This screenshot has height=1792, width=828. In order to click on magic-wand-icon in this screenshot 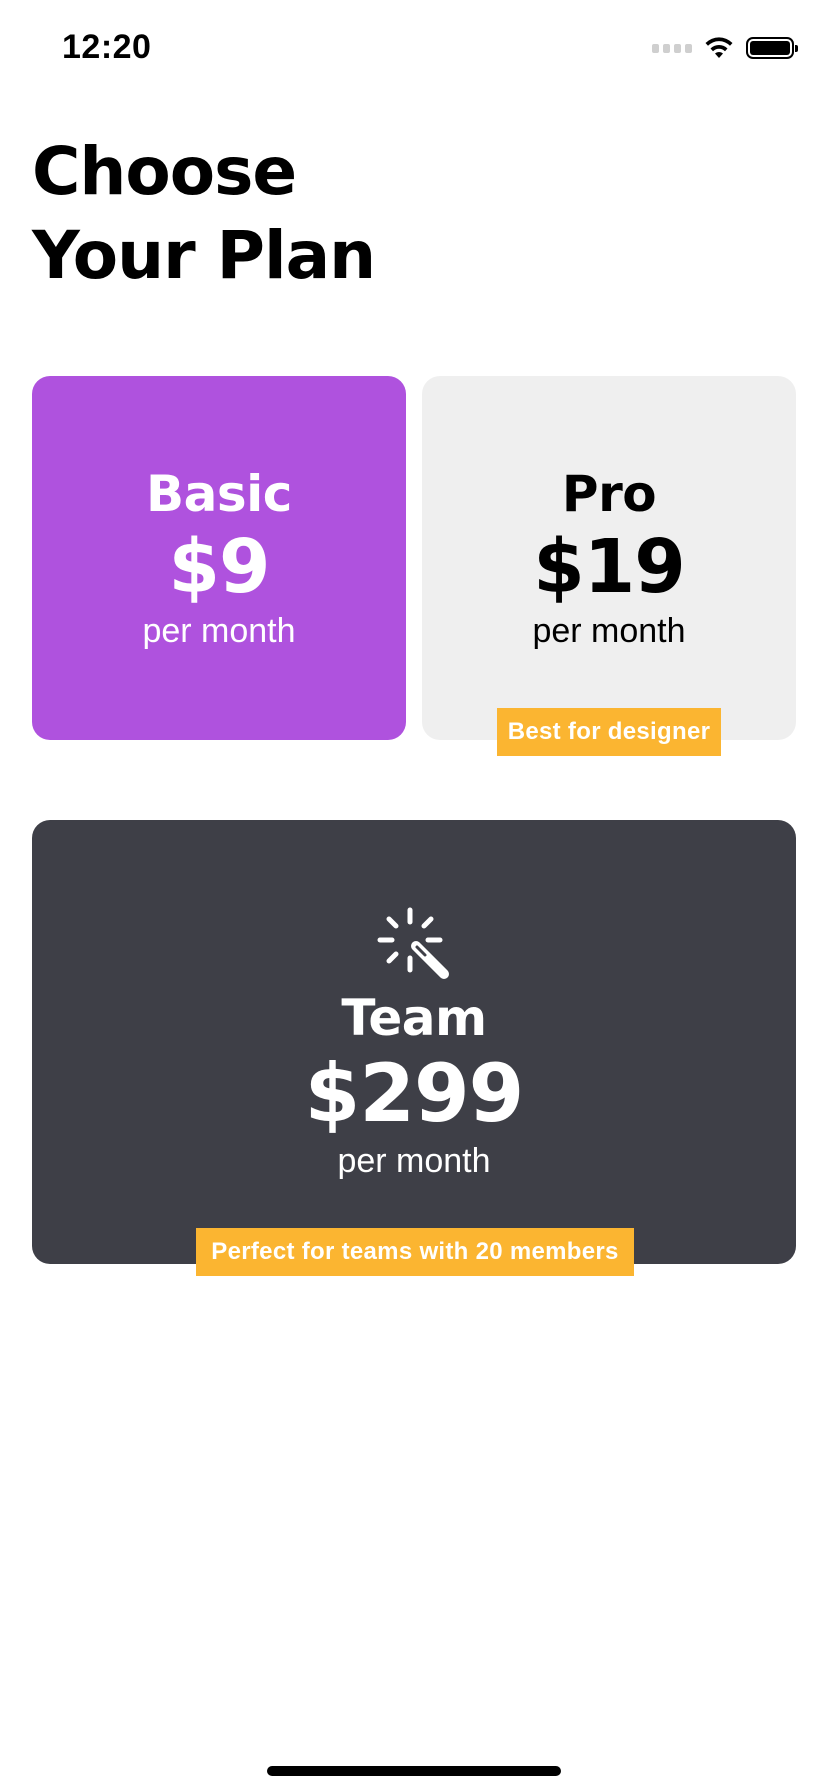, I will do `click(413, 943)`.